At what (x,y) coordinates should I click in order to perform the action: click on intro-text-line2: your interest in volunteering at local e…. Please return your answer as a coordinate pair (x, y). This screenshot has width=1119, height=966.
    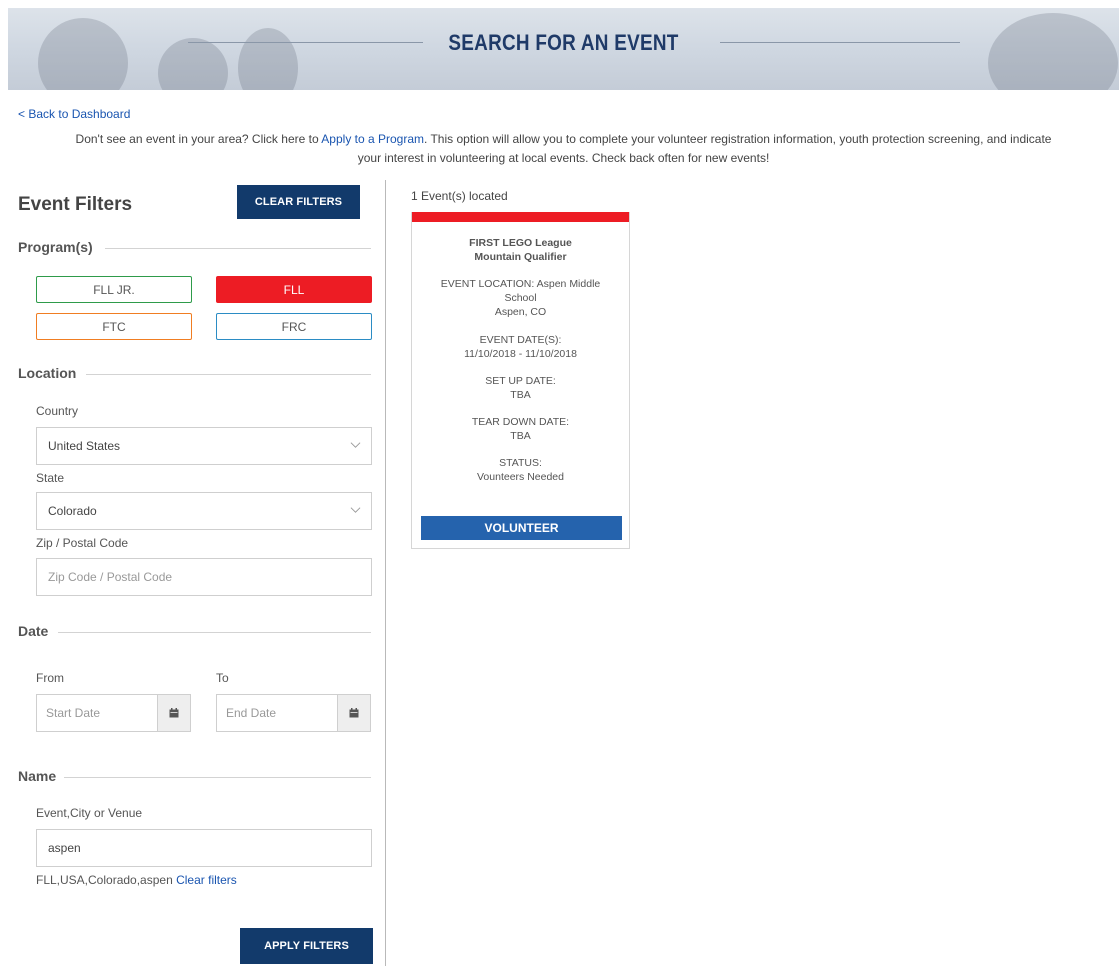
    Looking at the image, I should click on (563, 158).